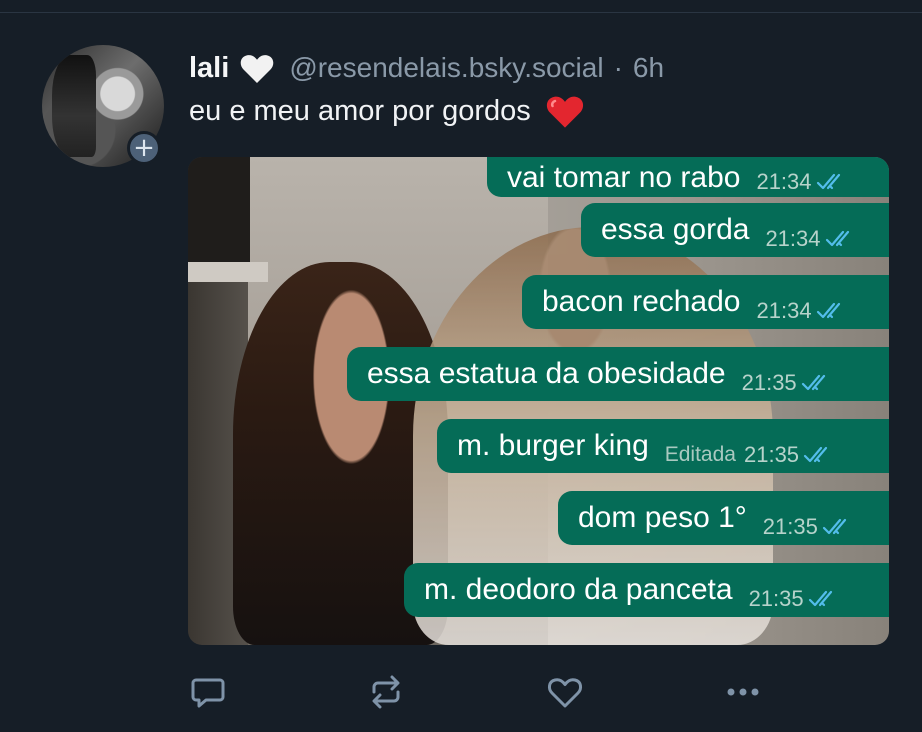 The height and width of the screenshot is (732, 922). What do you see at coordinates (648, 68) in the screenshot?
I see `post-time: 6h` at bounding box center [648, 68].